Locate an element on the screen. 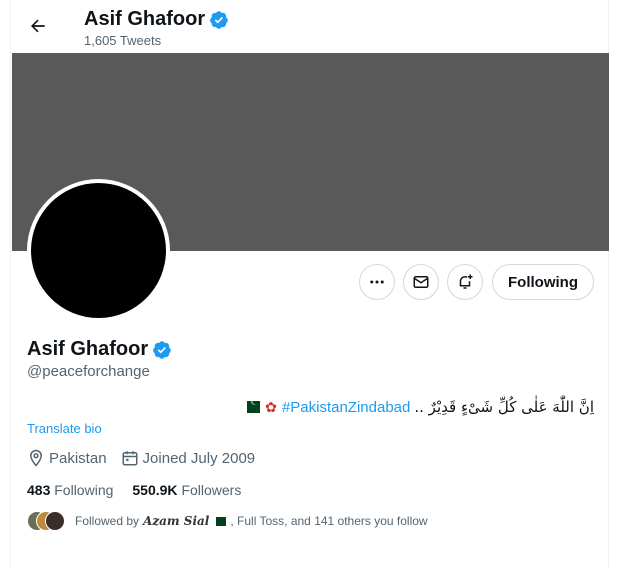 Image resolution: width=619 pixels, height=568 pixels. back-arrow-icon is located at coordinates (38, 26).